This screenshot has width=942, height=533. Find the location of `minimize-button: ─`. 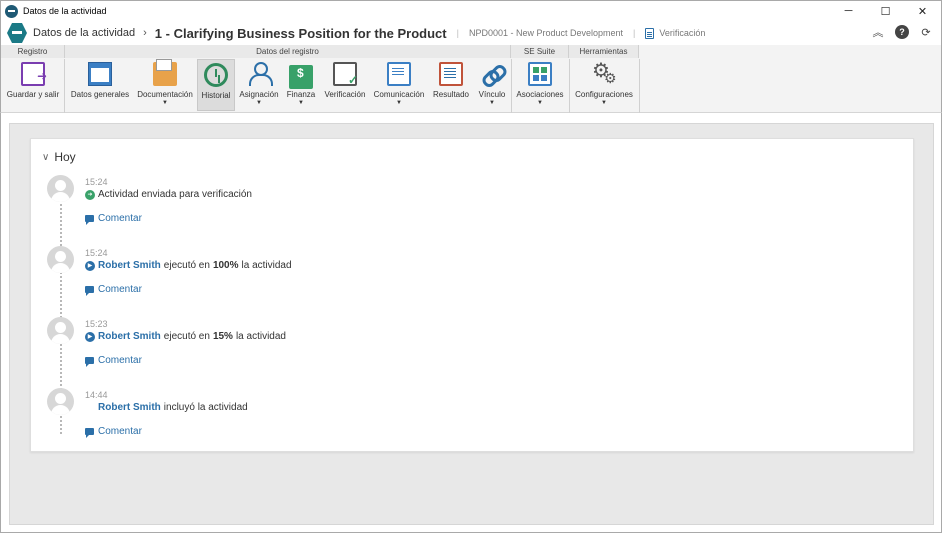

minimize-button: ─ is located at coordinates (848, 11).